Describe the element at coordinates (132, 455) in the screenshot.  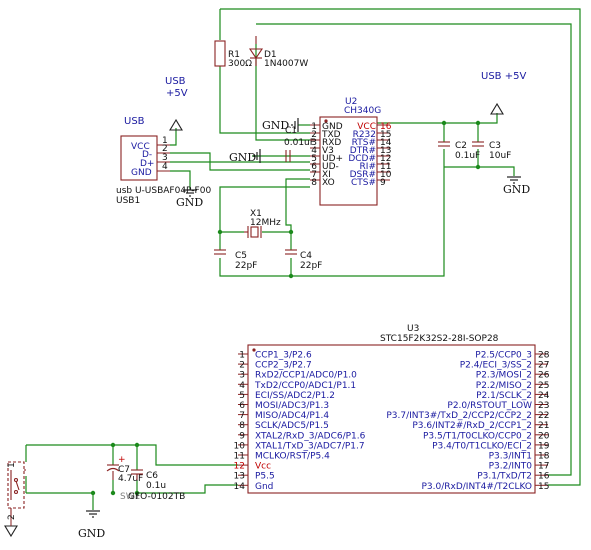
I see `wire-u3-vcc` at that location.